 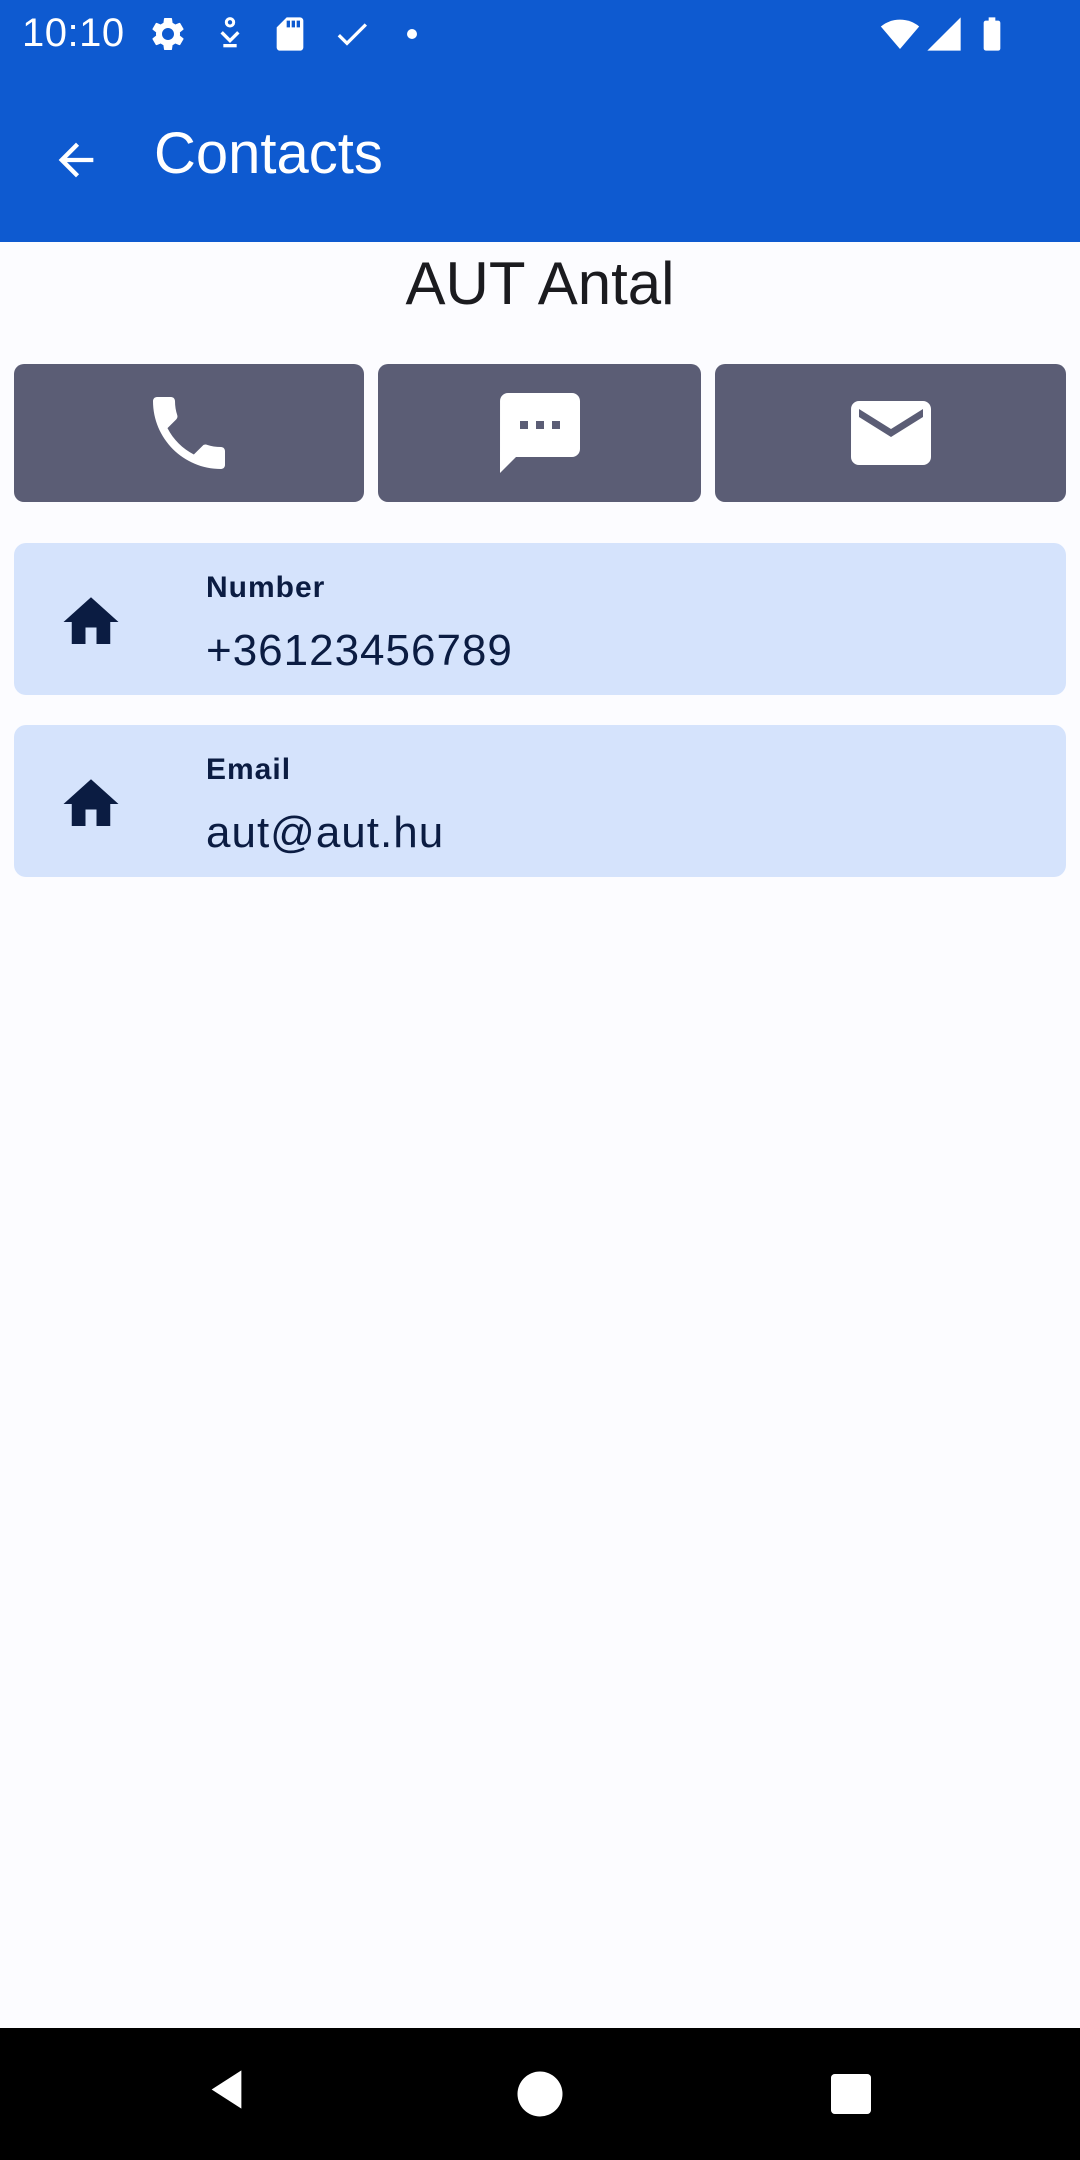 I want to click on settings-icon, so click(x=168, y=34).